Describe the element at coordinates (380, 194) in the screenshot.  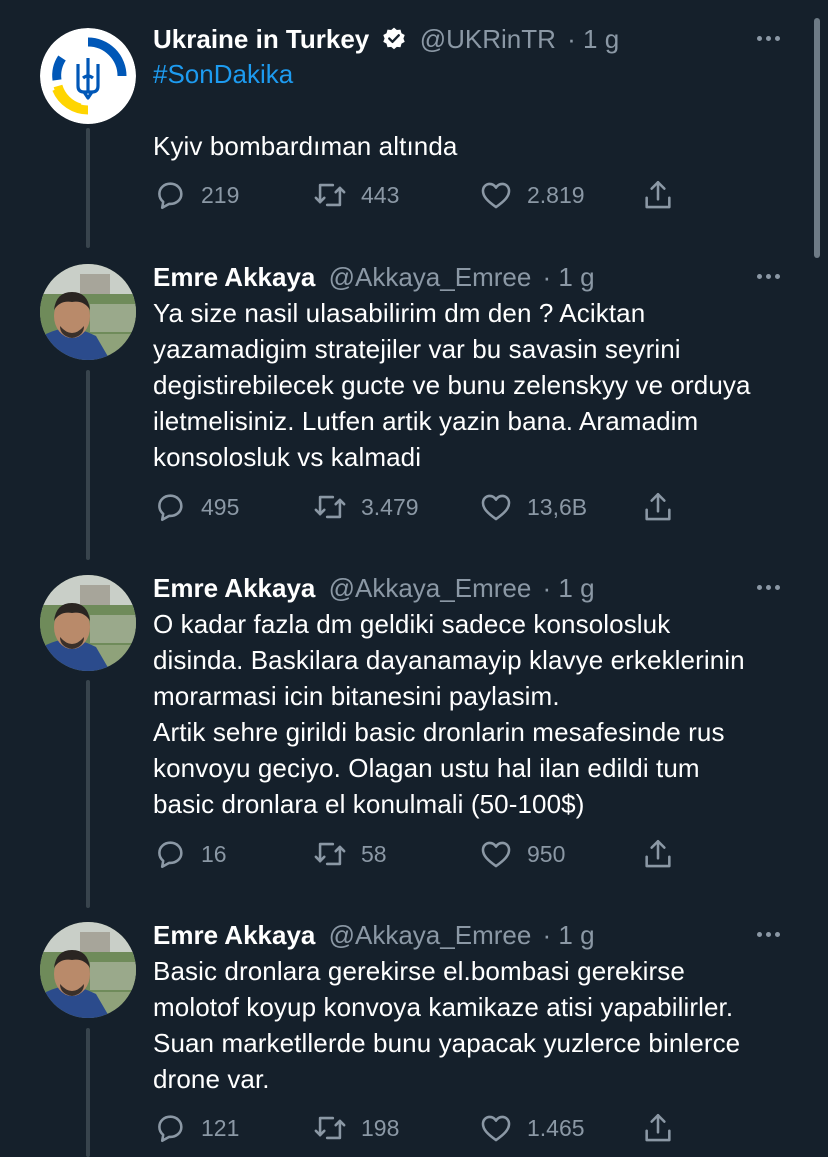
I see `retweet-count: 443` at that location.